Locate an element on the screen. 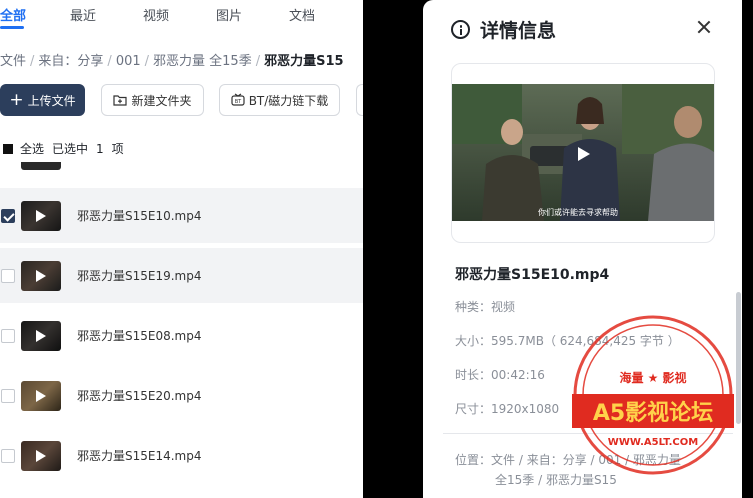  bt-magnet-download-button: BT BT/磁力链下载 is located at coordinates (279, 100).